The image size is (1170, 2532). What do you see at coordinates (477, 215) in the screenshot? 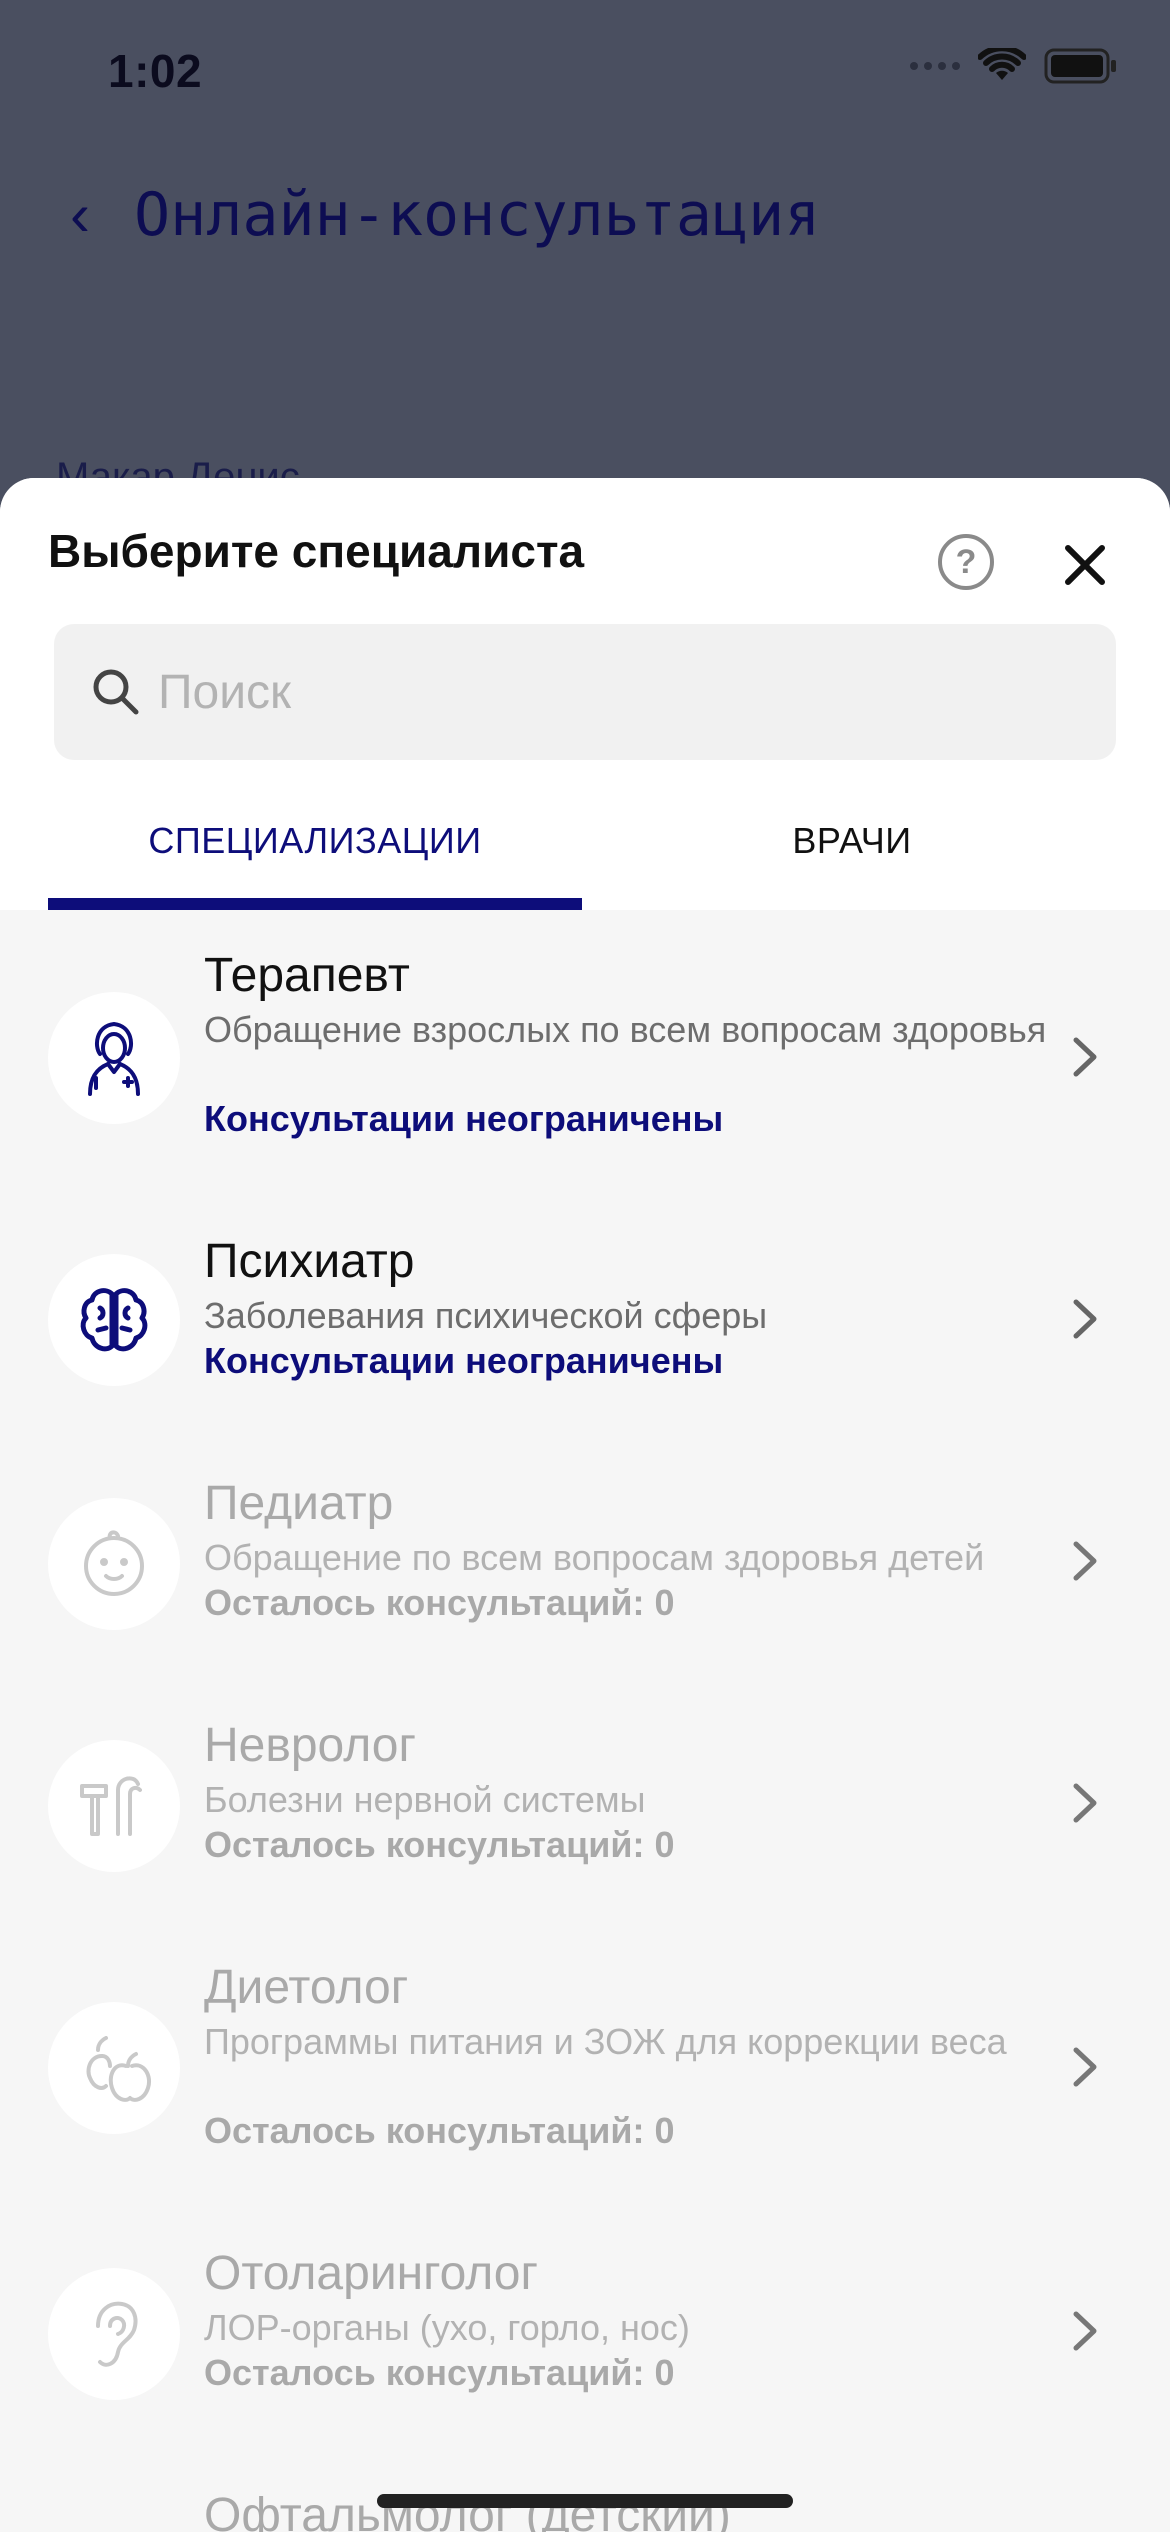
I see `page-title: Онлайн-консультация` at bounding box center [477, 215].